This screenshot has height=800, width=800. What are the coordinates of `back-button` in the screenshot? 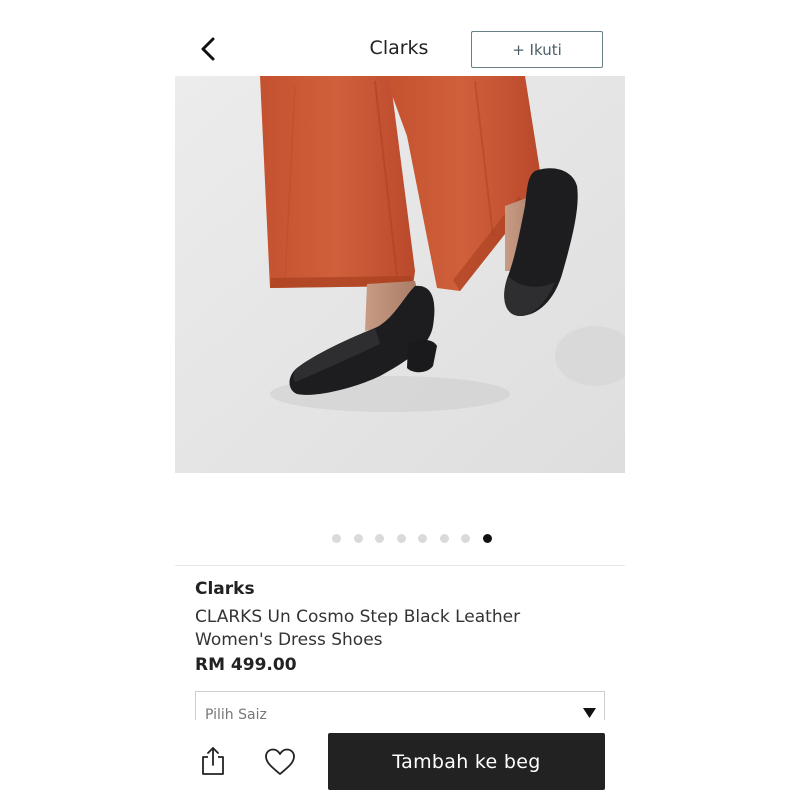 It's located at (209, 49).